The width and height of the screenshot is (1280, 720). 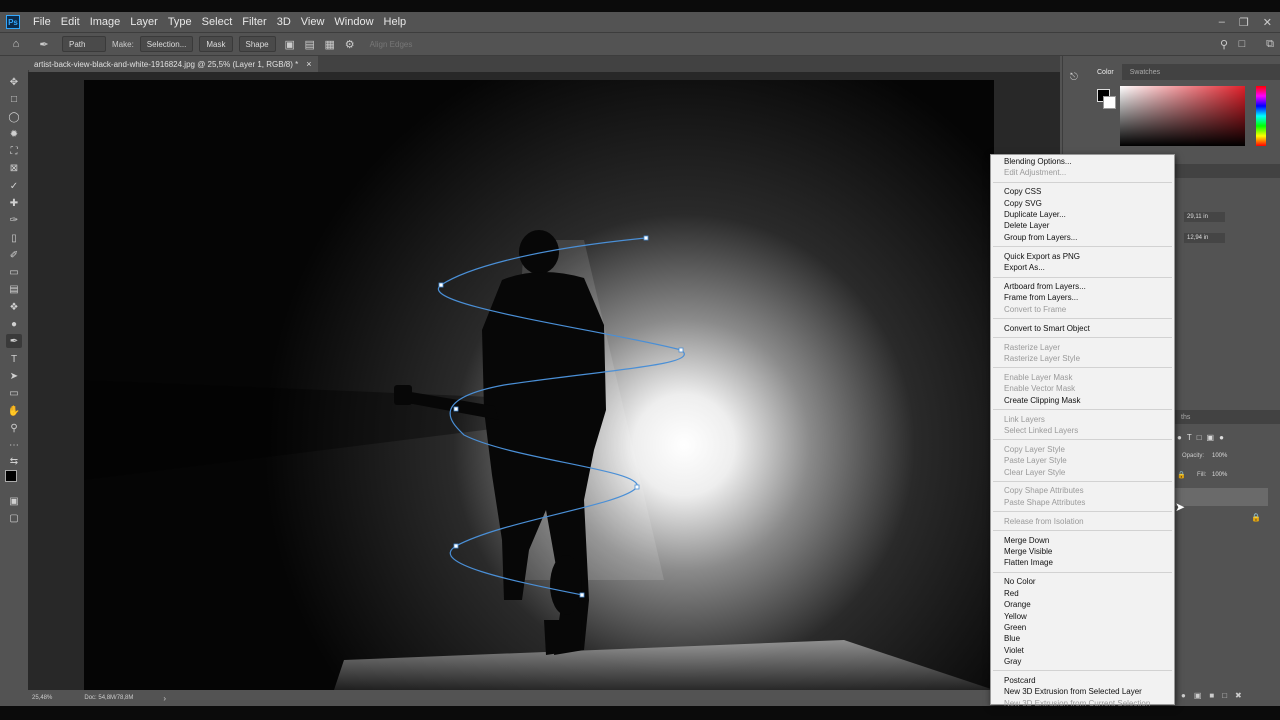 I want to click on context-menu-item: Blue, so click(x=1082, y=638).